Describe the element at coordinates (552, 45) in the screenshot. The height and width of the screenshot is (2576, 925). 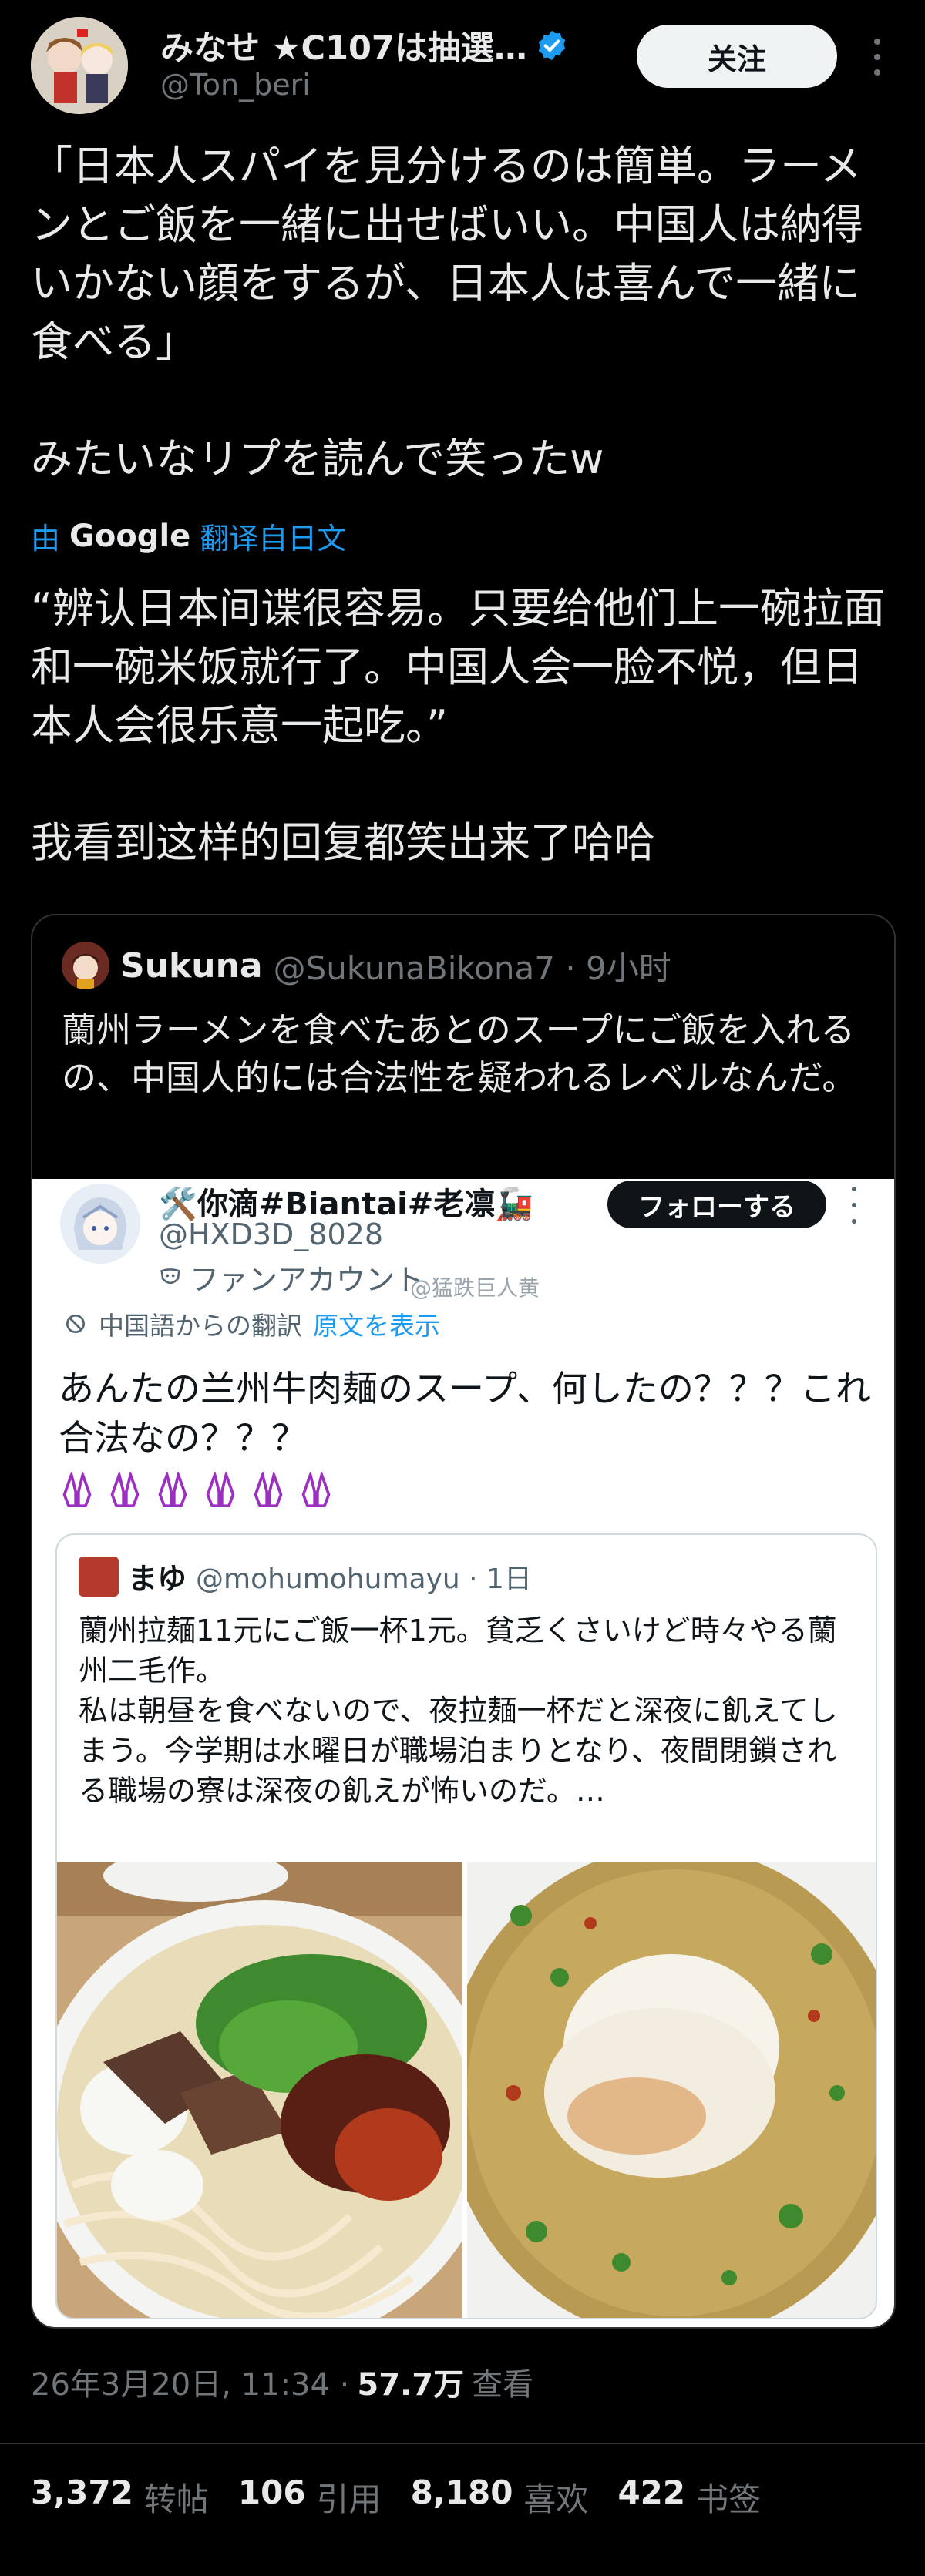
I see `verified-badge-icon` at that location.